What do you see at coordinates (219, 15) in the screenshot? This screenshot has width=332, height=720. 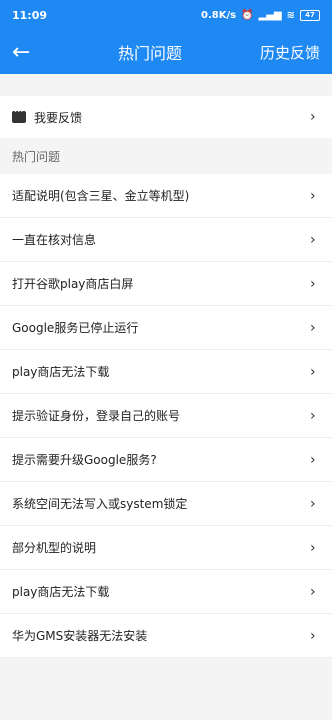 I see `network-speed: 0.8K/s` at bounding box center [219, 15].